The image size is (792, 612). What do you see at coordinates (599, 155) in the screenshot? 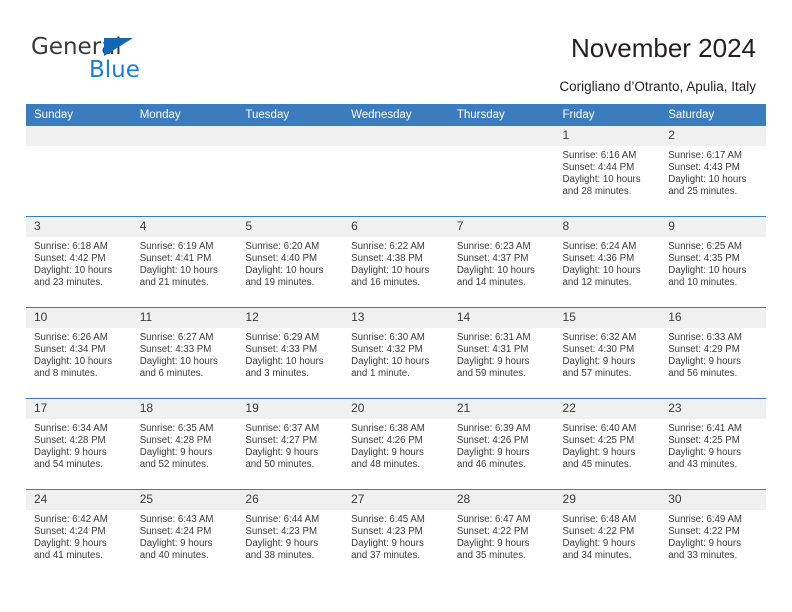
I see `sunrise-text: Sunrise: 6:16 AM` at bounding box center [599, 155].